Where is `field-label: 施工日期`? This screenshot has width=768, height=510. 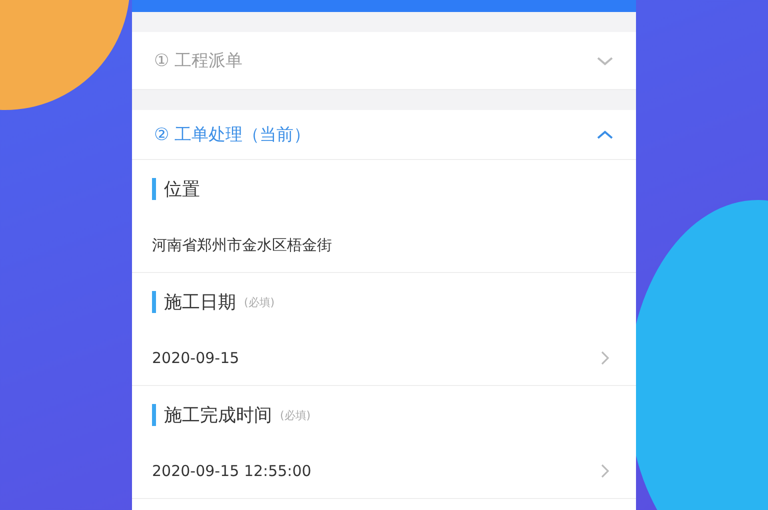 field-label: 施工日期 is located at coordinates (200, 302).